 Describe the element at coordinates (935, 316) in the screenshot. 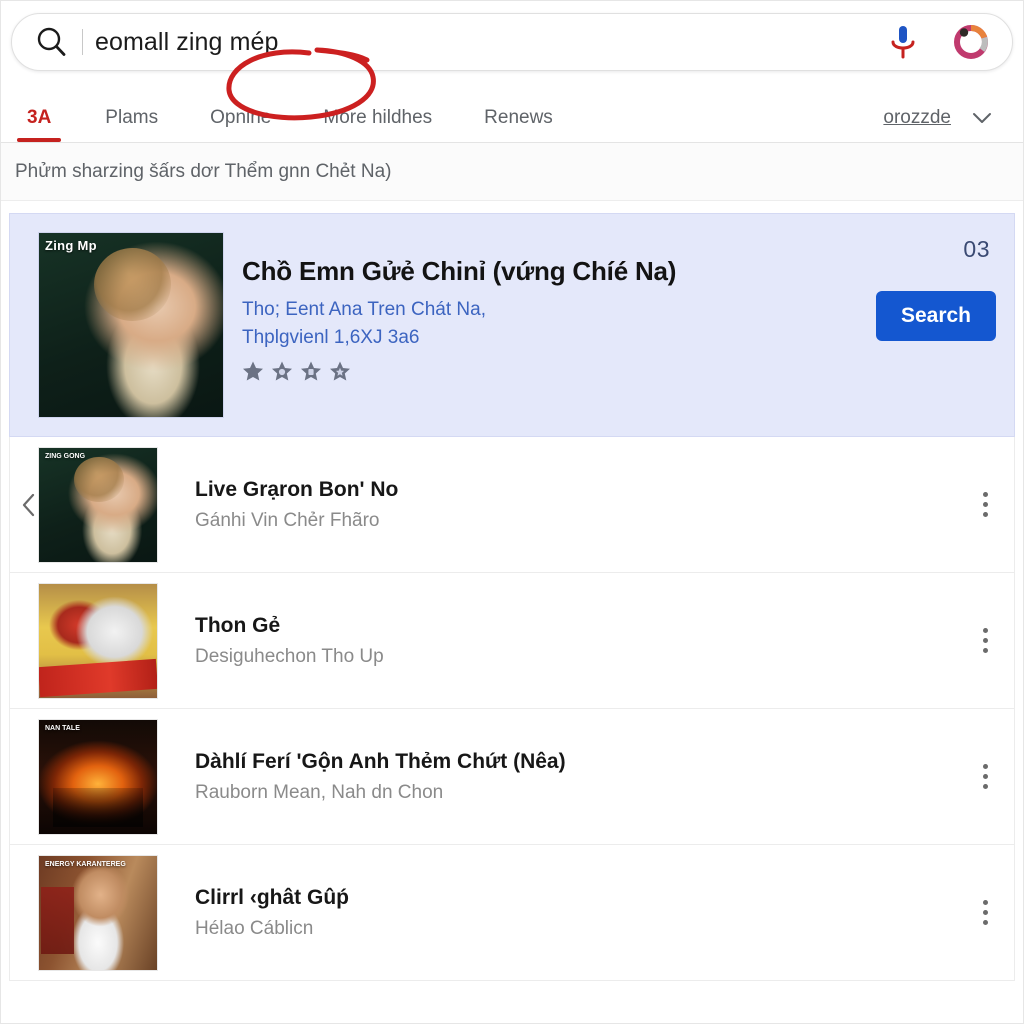

I see `search-button: Search` at that location.